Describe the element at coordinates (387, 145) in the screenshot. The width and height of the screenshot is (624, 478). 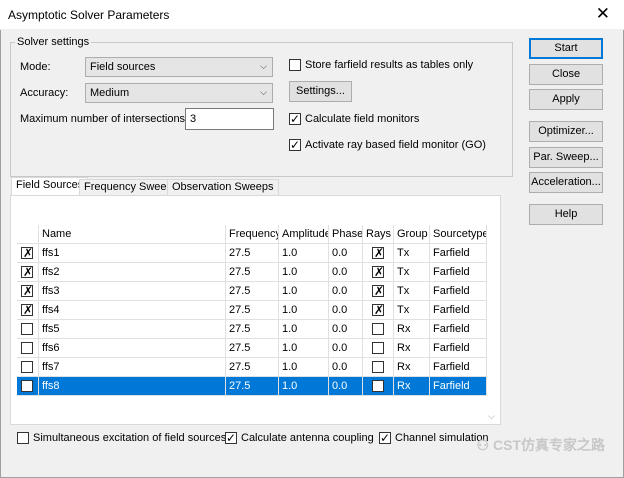
I see `activate-ray-checkbox: ✓ Activate ray based field monitor (GO)` at that location.